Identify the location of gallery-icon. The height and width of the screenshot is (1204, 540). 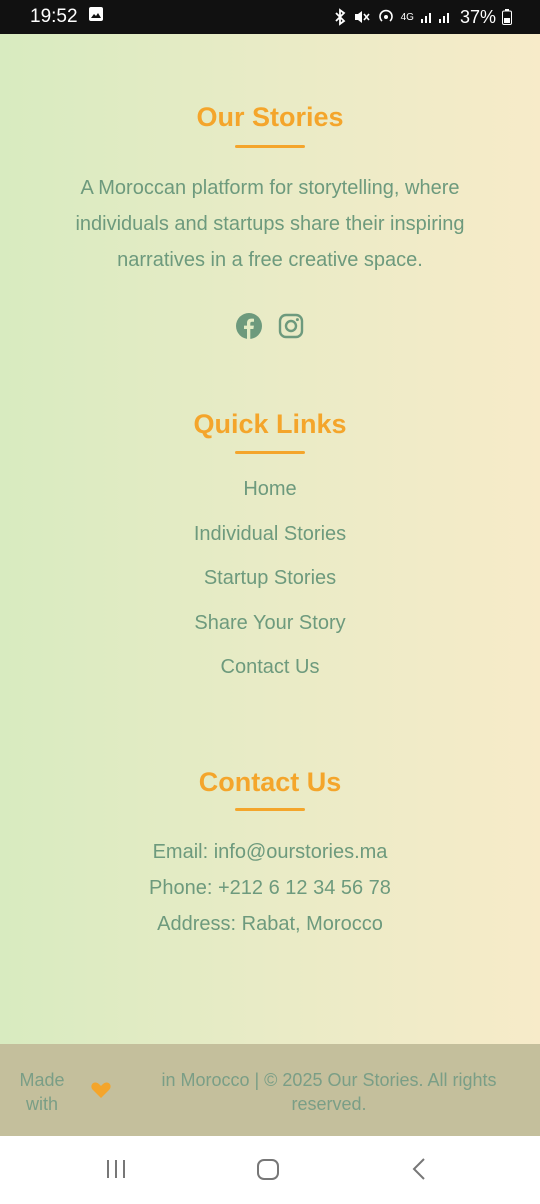
(96, 17).